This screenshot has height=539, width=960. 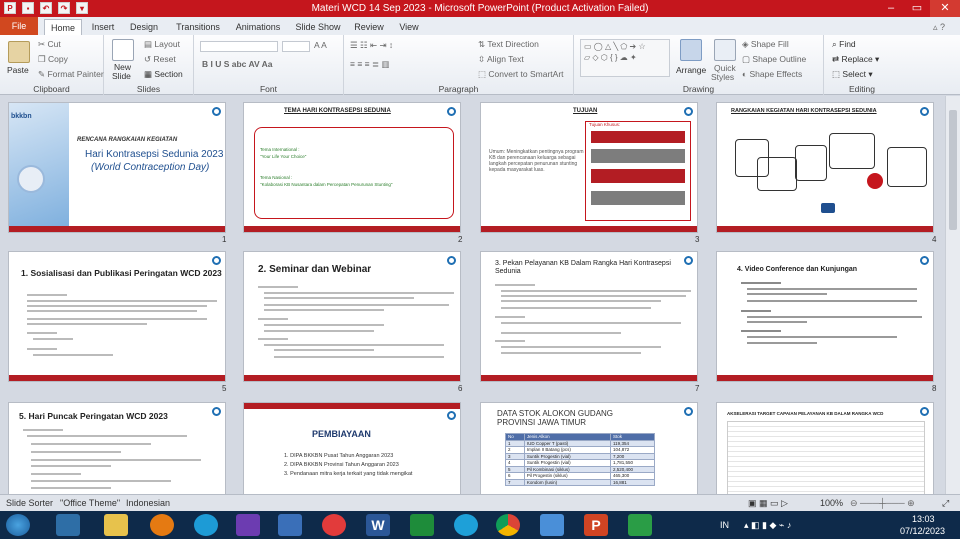 What do you see at coordinates (722, 77) in the screenshot?
I see `quick-styles-line2: Styles` at bounding box center [722, 77].